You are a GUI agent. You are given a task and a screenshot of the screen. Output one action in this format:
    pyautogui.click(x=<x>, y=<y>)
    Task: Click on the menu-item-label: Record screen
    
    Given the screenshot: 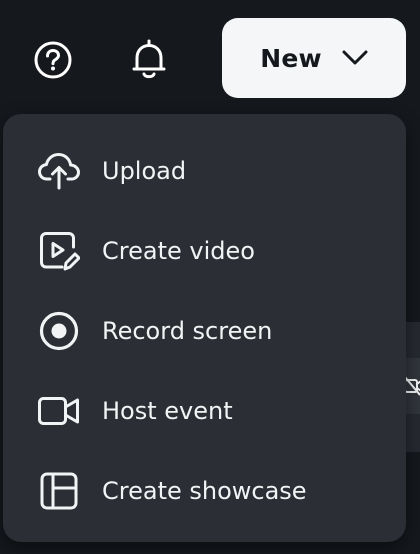 What is the action you would take?
    pyautogui.click(x=187, y=331)
    